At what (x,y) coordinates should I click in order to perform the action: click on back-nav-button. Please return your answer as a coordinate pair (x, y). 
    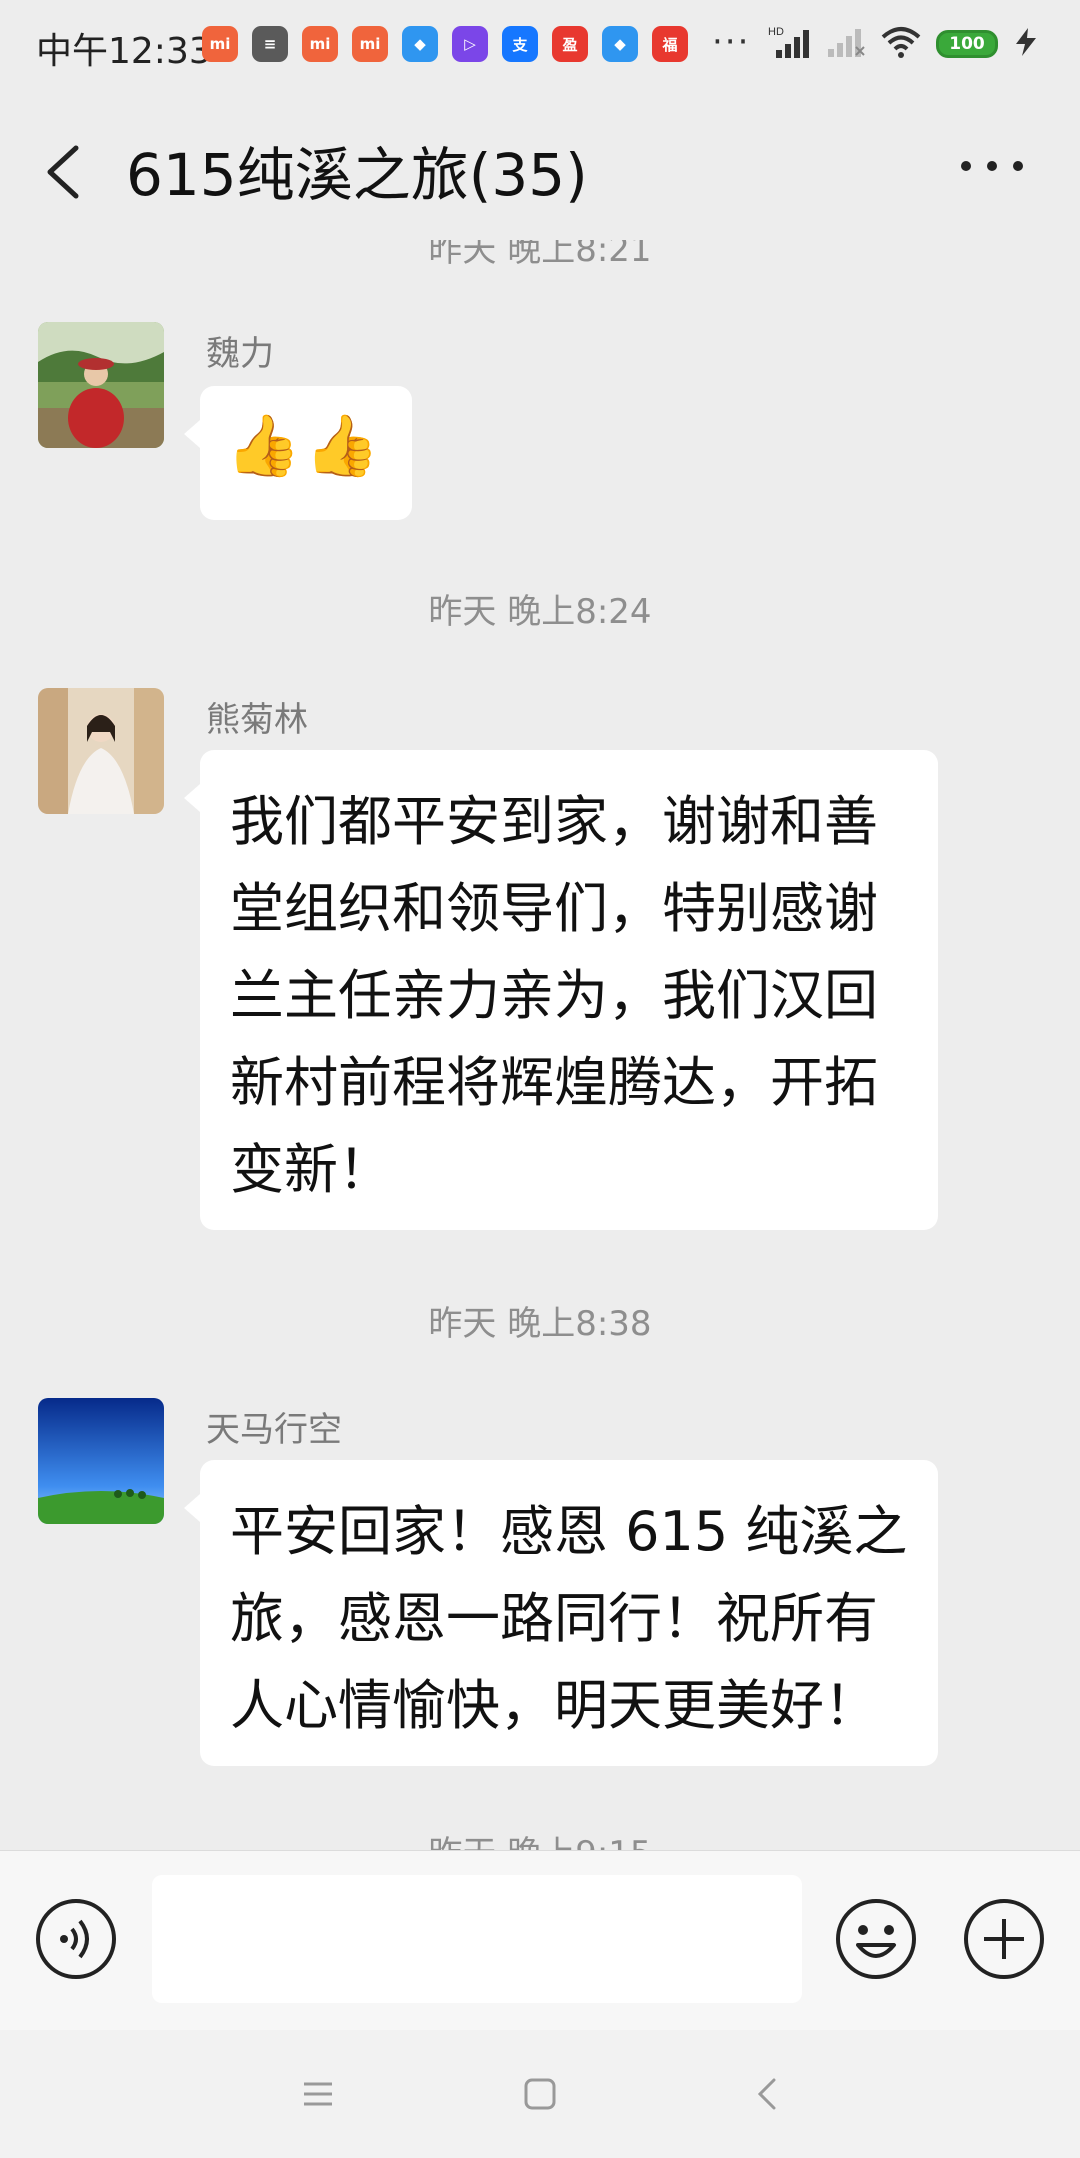
    Looking at the image, I should click on (768, 2094).